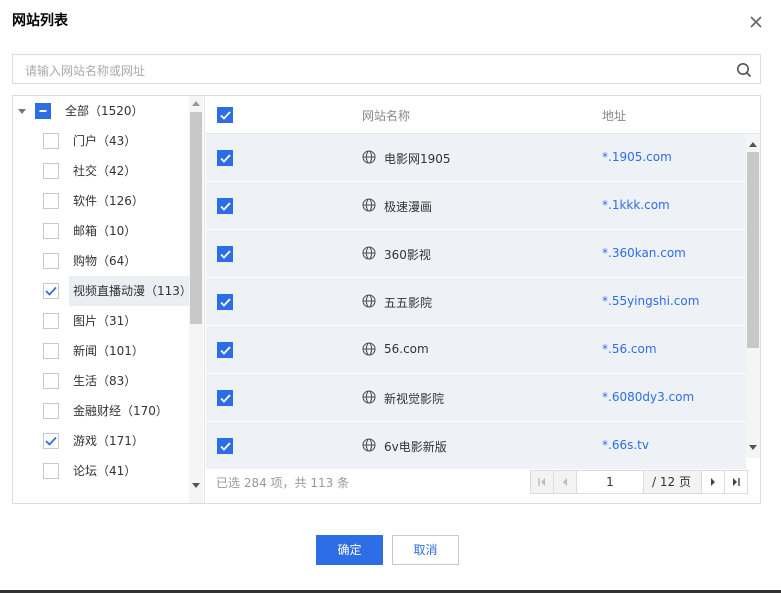 Image resolution: width=781 pixels, height=593 pixels. Describe the element at coordinates (22, 111) in the screenshot. I see `expand-caret-icon` at that location.